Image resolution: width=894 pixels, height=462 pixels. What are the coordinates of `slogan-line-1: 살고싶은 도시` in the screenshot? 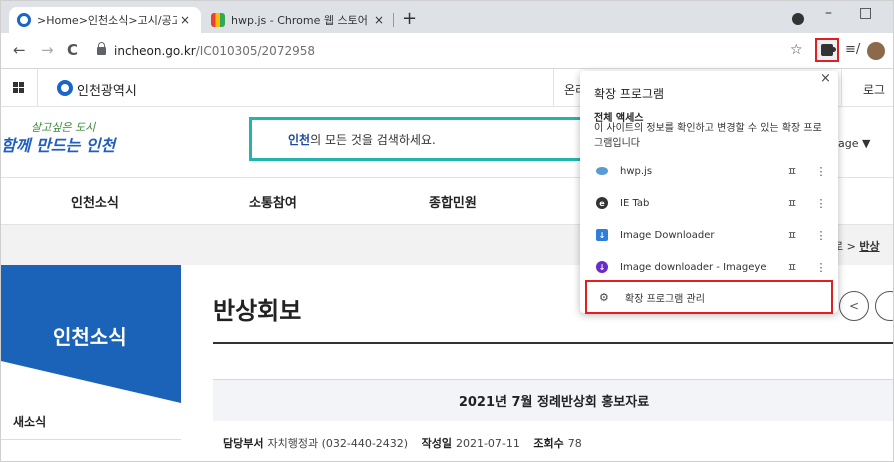 It's located at (63, 127).